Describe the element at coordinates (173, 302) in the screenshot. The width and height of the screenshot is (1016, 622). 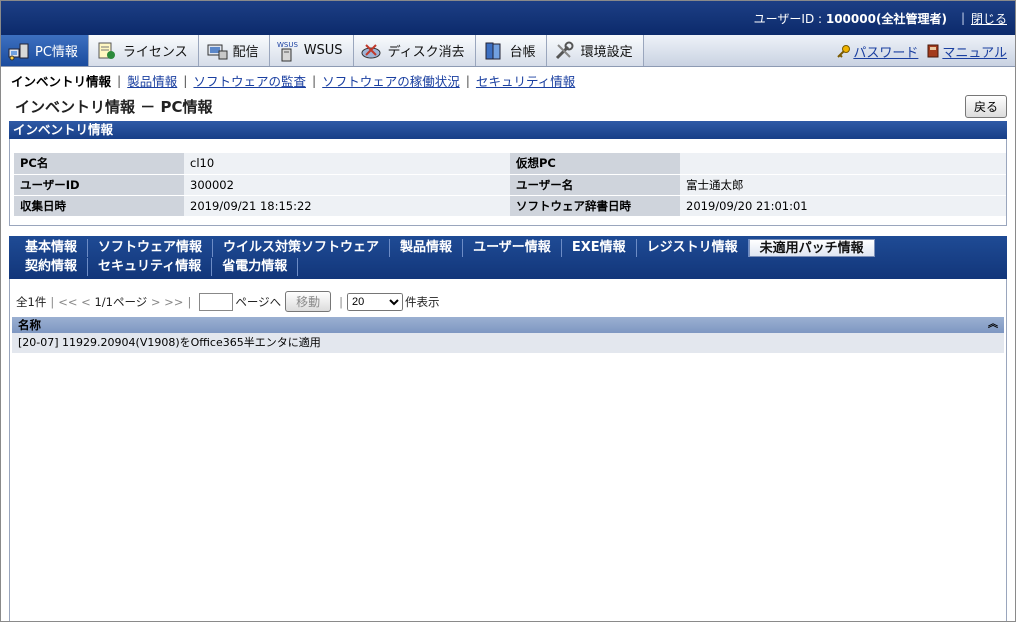
I see `last-page-button: >>` at that location.